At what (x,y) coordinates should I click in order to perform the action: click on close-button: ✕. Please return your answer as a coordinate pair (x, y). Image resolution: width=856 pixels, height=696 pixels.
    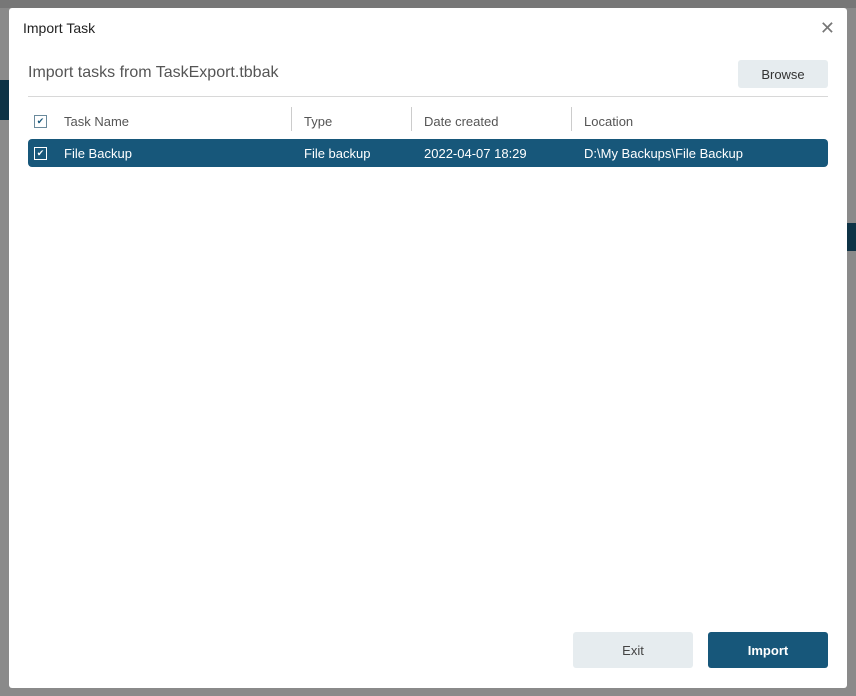
    Looking at the image, I should click on (827, 28).